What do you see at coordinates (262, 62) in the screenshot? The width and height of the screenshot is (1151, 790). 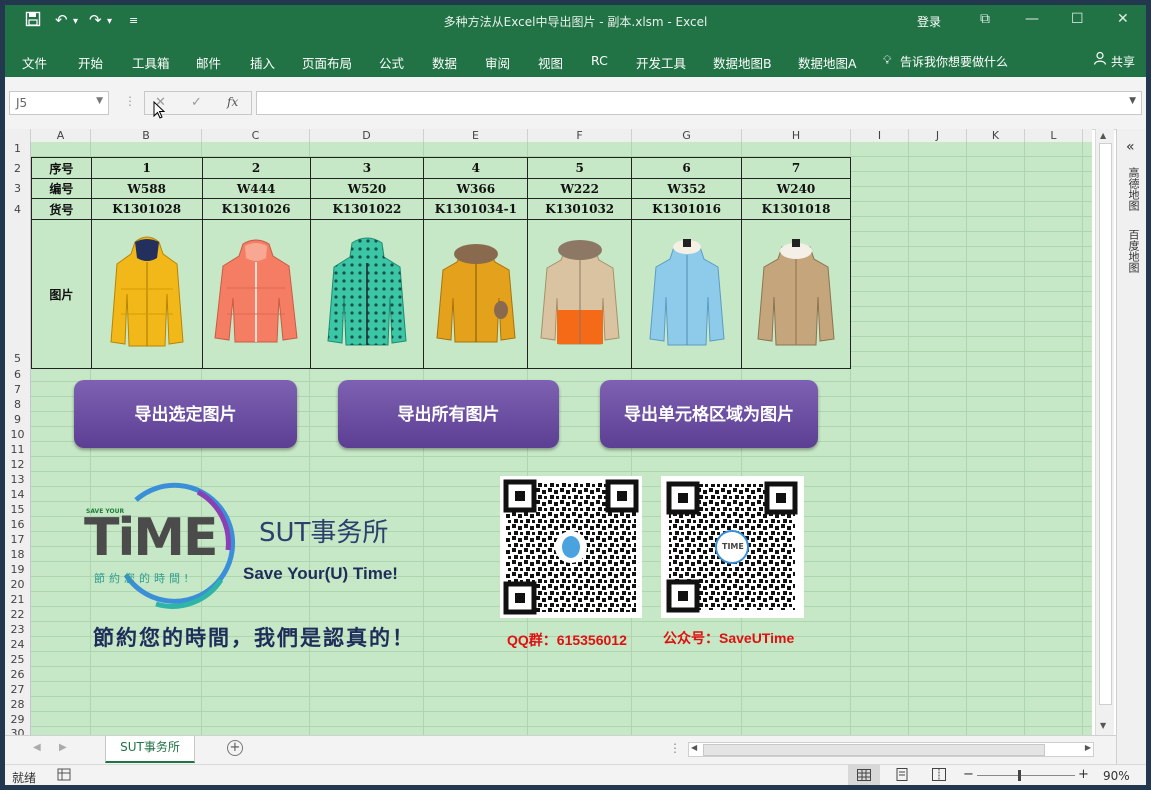 I see `tab-insert: 插入` at bounding box center [262, 62].